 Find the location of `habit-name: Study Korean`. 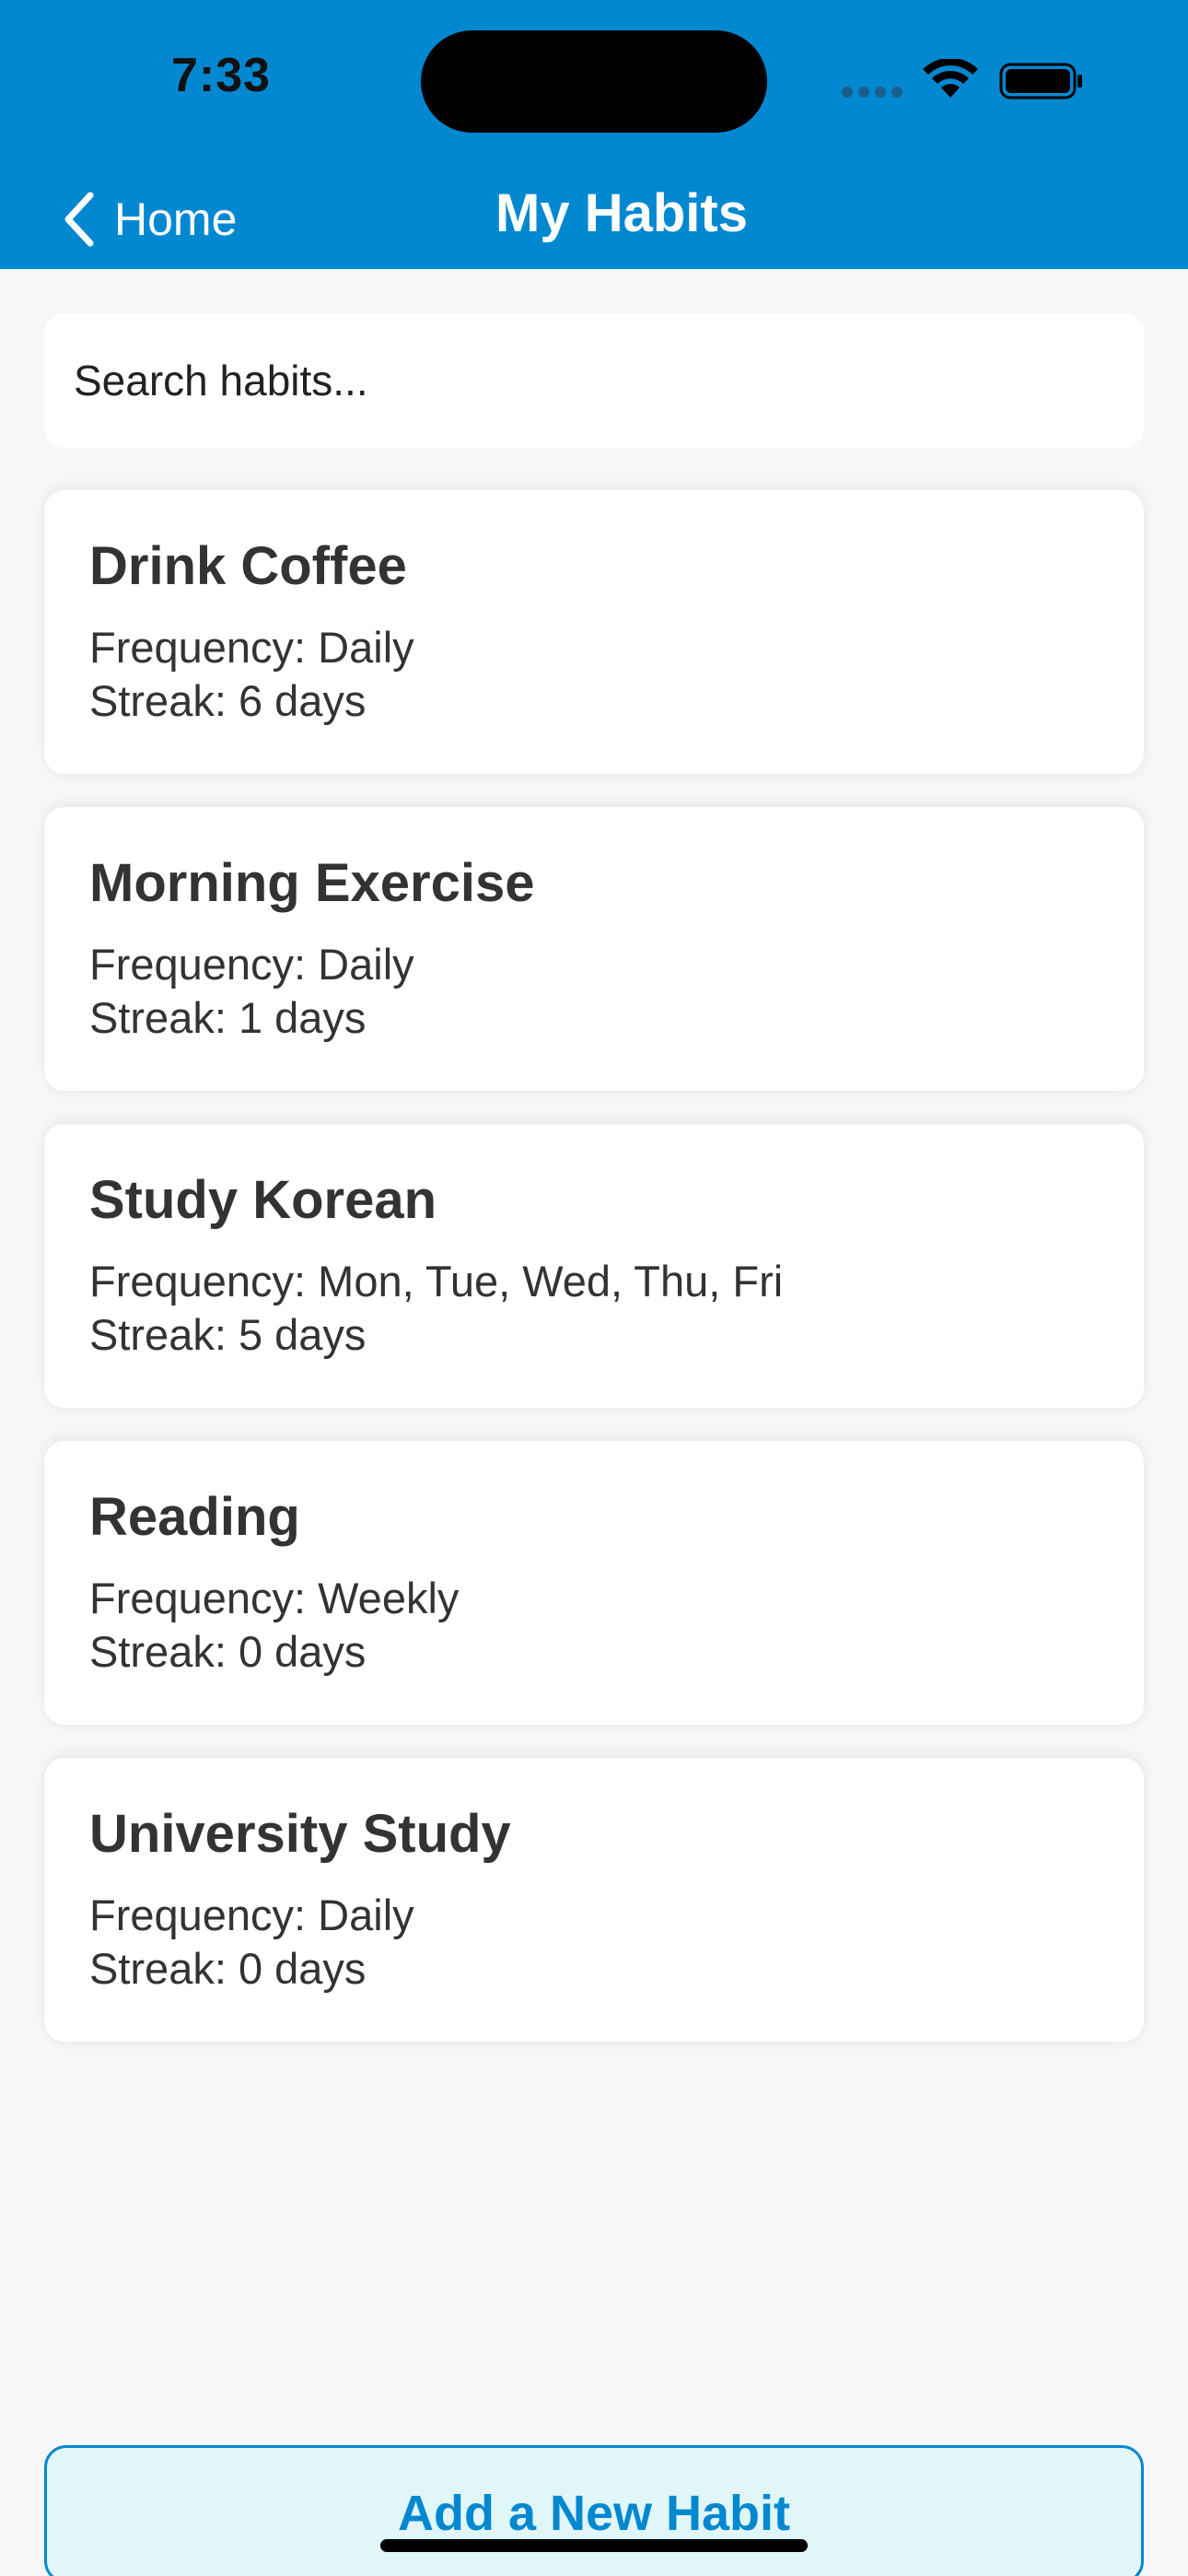

habit-name: Study Korean is located at coordinates (263, 1200).